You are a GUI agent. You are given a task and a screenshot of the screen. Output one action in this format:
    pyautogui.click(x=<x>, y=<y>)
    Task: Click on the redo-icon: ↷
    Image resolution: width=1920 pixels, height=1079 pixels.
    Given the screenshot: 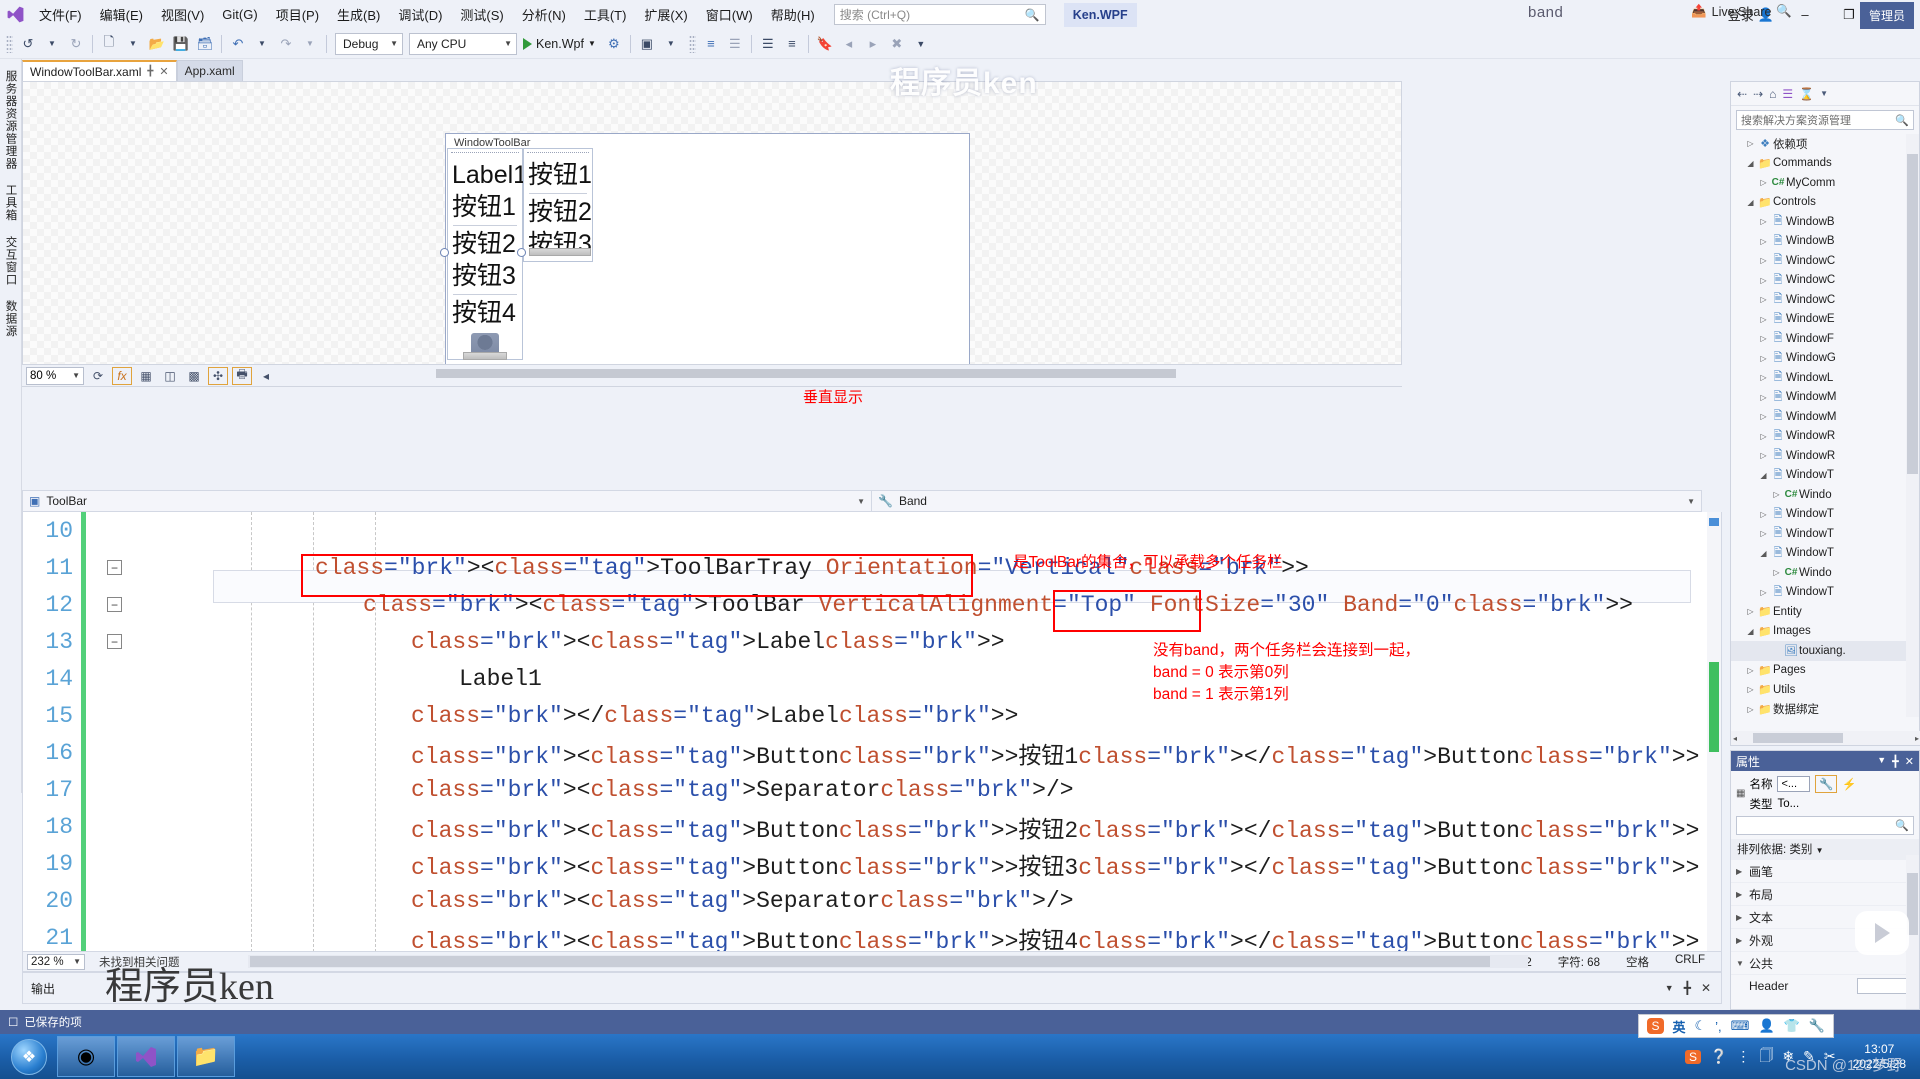 What is the action you would take?
    pyautogui.click(x=286, y=44)
    